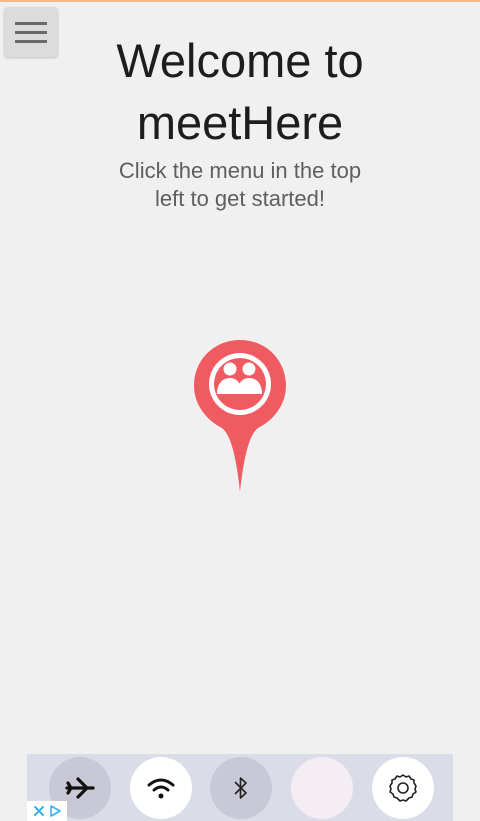 The height and width of the screenshot is (821, 480). I want to click on quick-setting-empty, so click(322, 788).